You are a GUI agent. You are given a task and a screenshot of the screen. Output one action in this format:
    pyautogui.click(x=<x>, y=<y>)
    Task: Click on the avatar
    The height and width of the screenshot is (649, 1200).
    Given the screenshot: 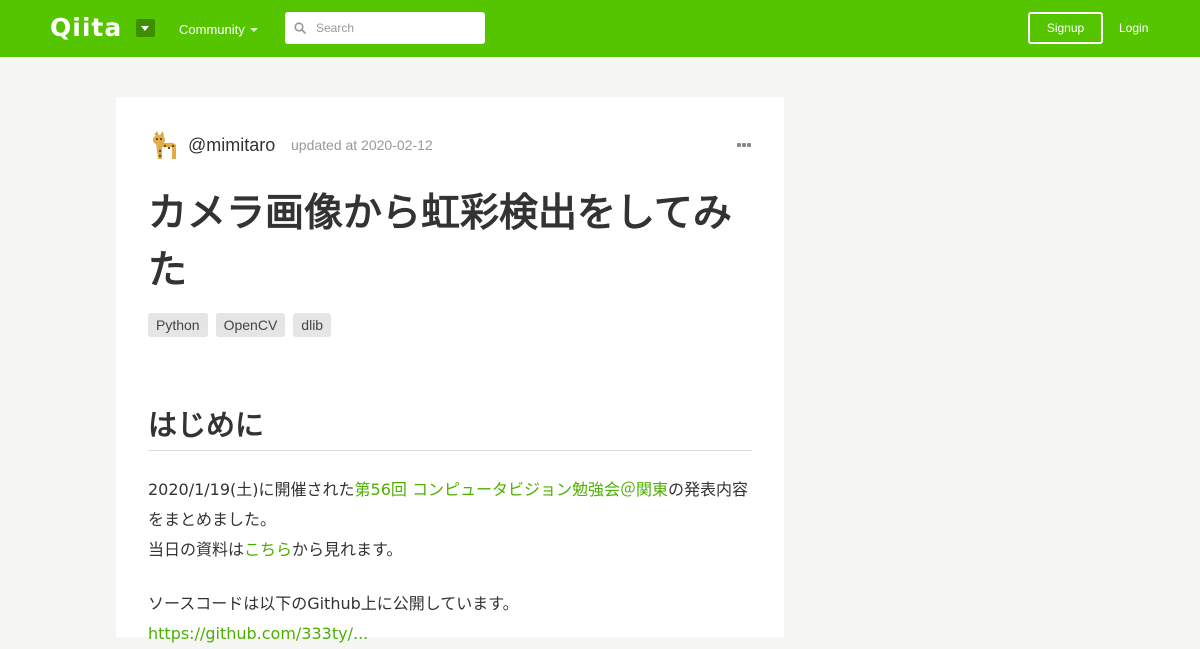 What is the action you would take?
    pyautogui.click(x=164, y=145)
    